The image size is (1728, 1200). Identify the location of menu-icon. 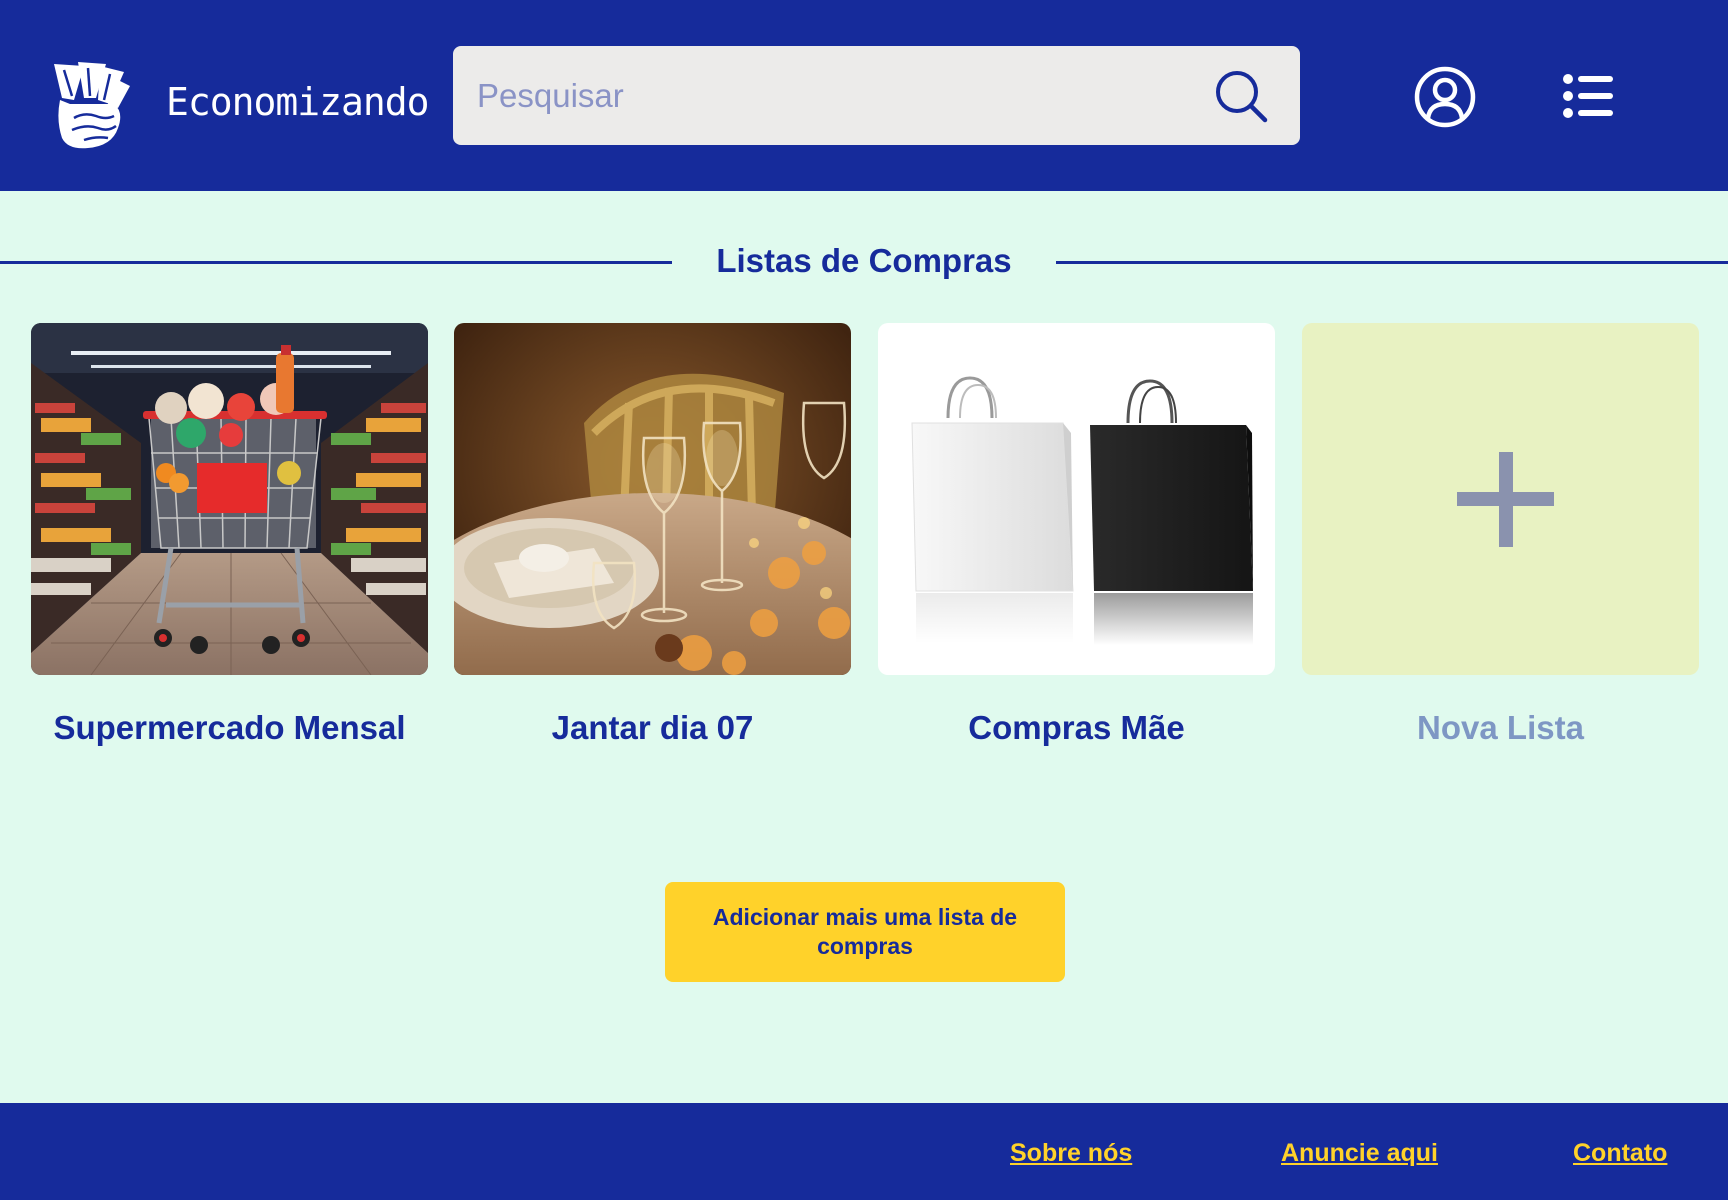
(1588, 96).